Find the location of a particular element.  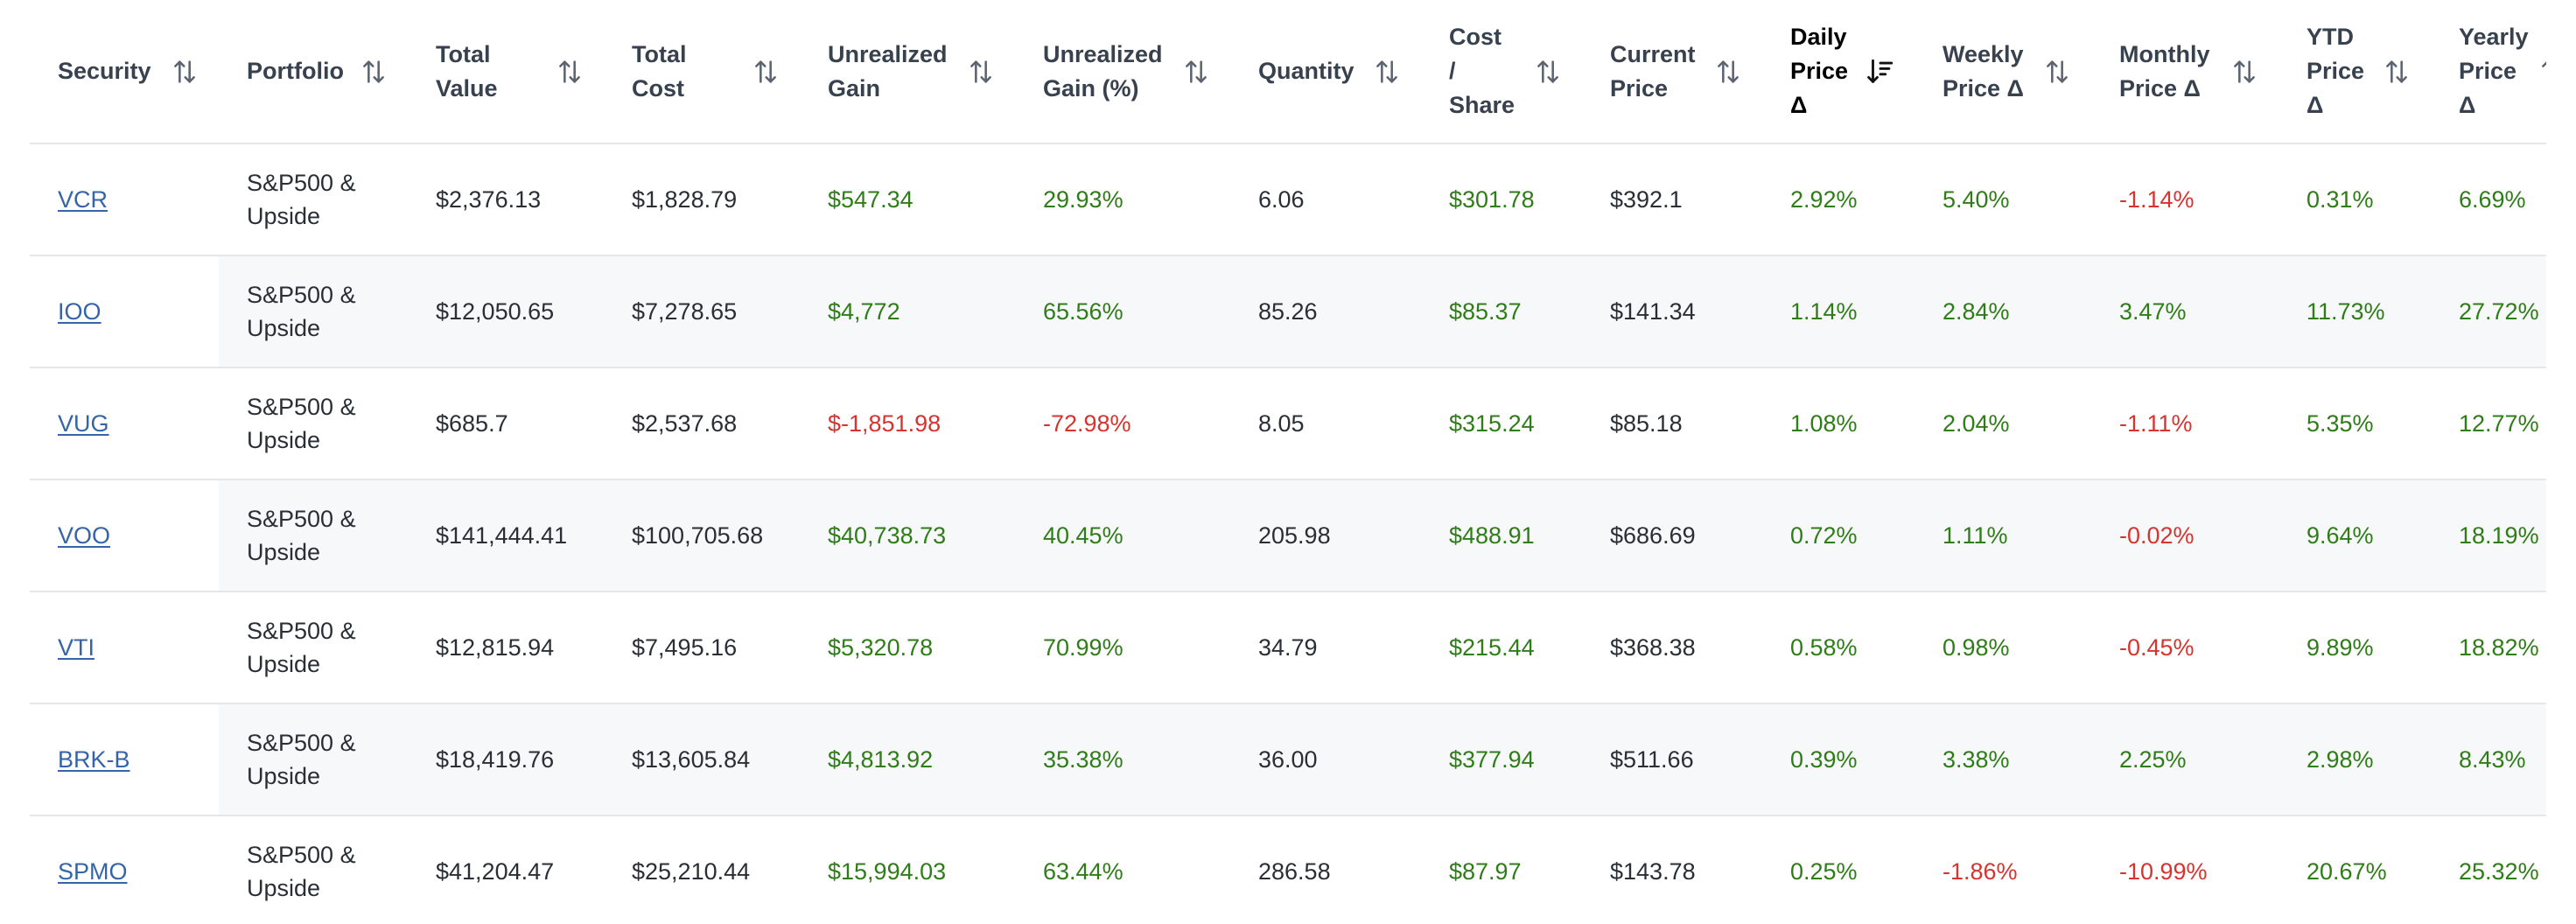

cell-ytd-price-change: 2.98% is located at coordinates (2354, 760).